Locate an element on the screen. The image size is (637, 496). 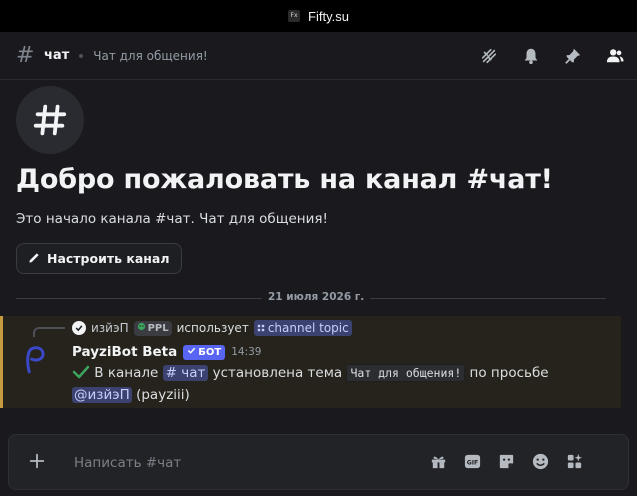
window-title: Fifty.su is located at coordinates (328, 16).